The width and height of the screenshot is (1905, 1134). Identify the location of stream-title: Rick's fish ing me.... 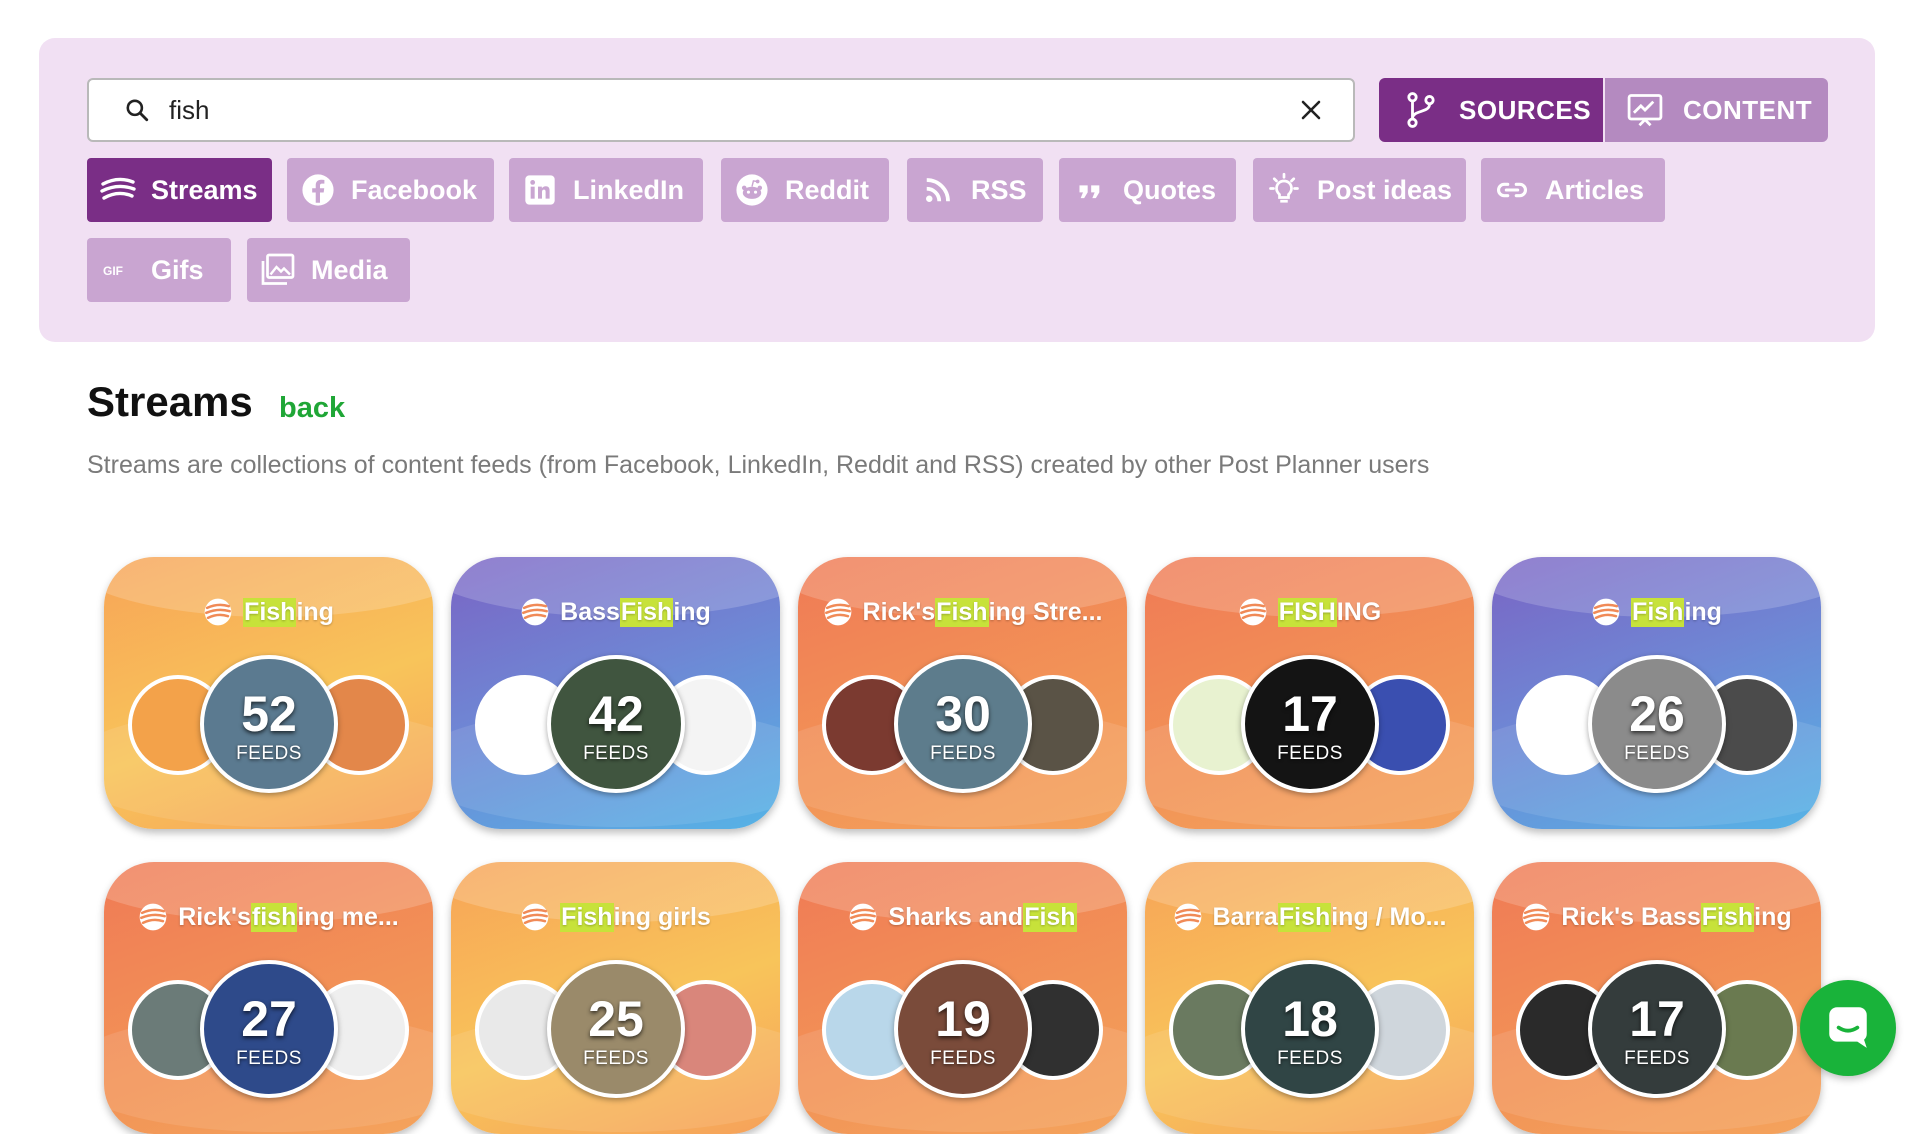
(268, 917).